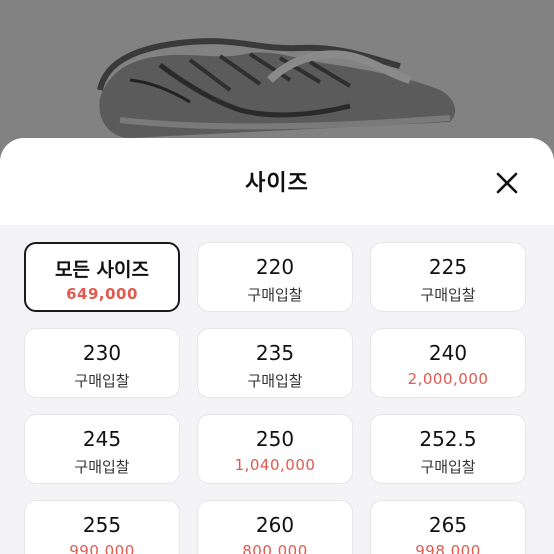  Describe the element at coordinates (102, 353) in the screenshot. I see `size-label: 230` at that location.